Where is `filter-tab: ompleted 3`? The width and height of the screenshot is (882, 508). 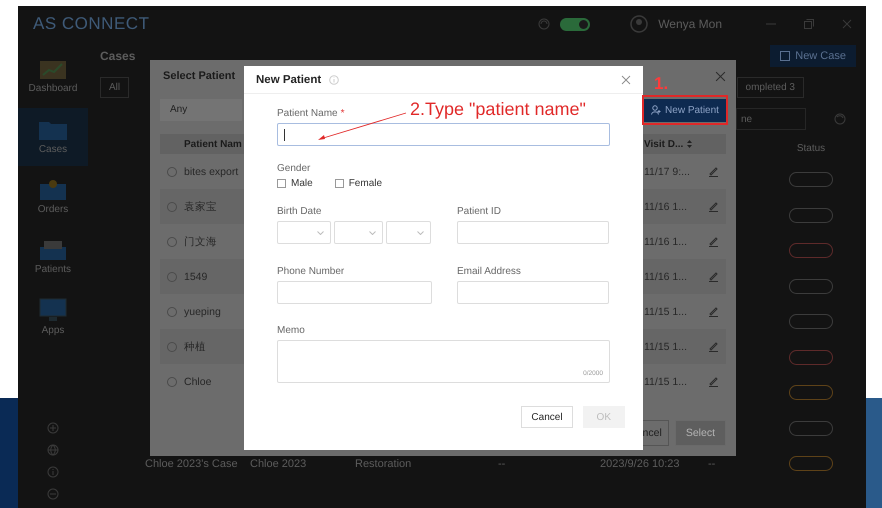
filter-tab: ompleted 3 is located at coordinates (770, 87).